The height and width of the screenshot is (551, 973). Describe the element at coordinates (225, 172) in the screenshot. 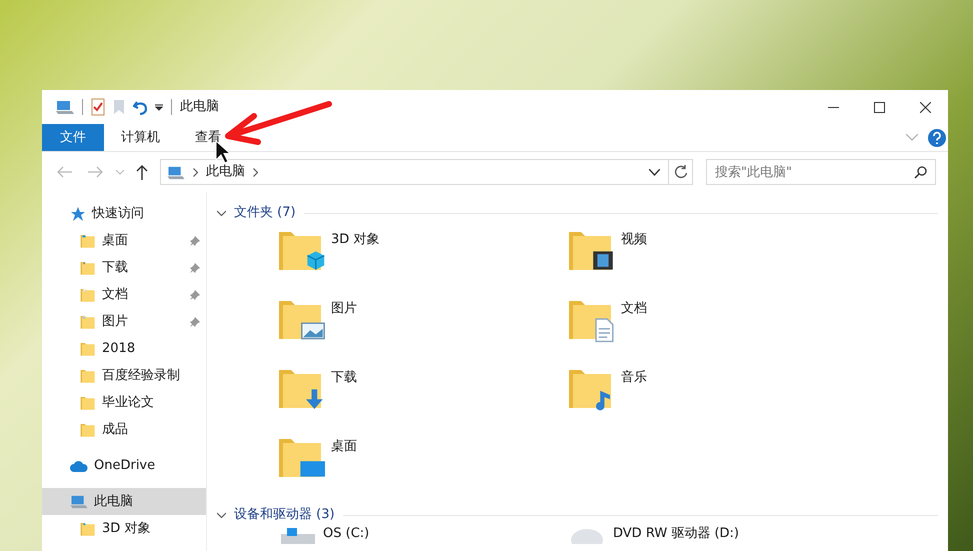

I see `breadcrumb-item: 此电脑` at that location.